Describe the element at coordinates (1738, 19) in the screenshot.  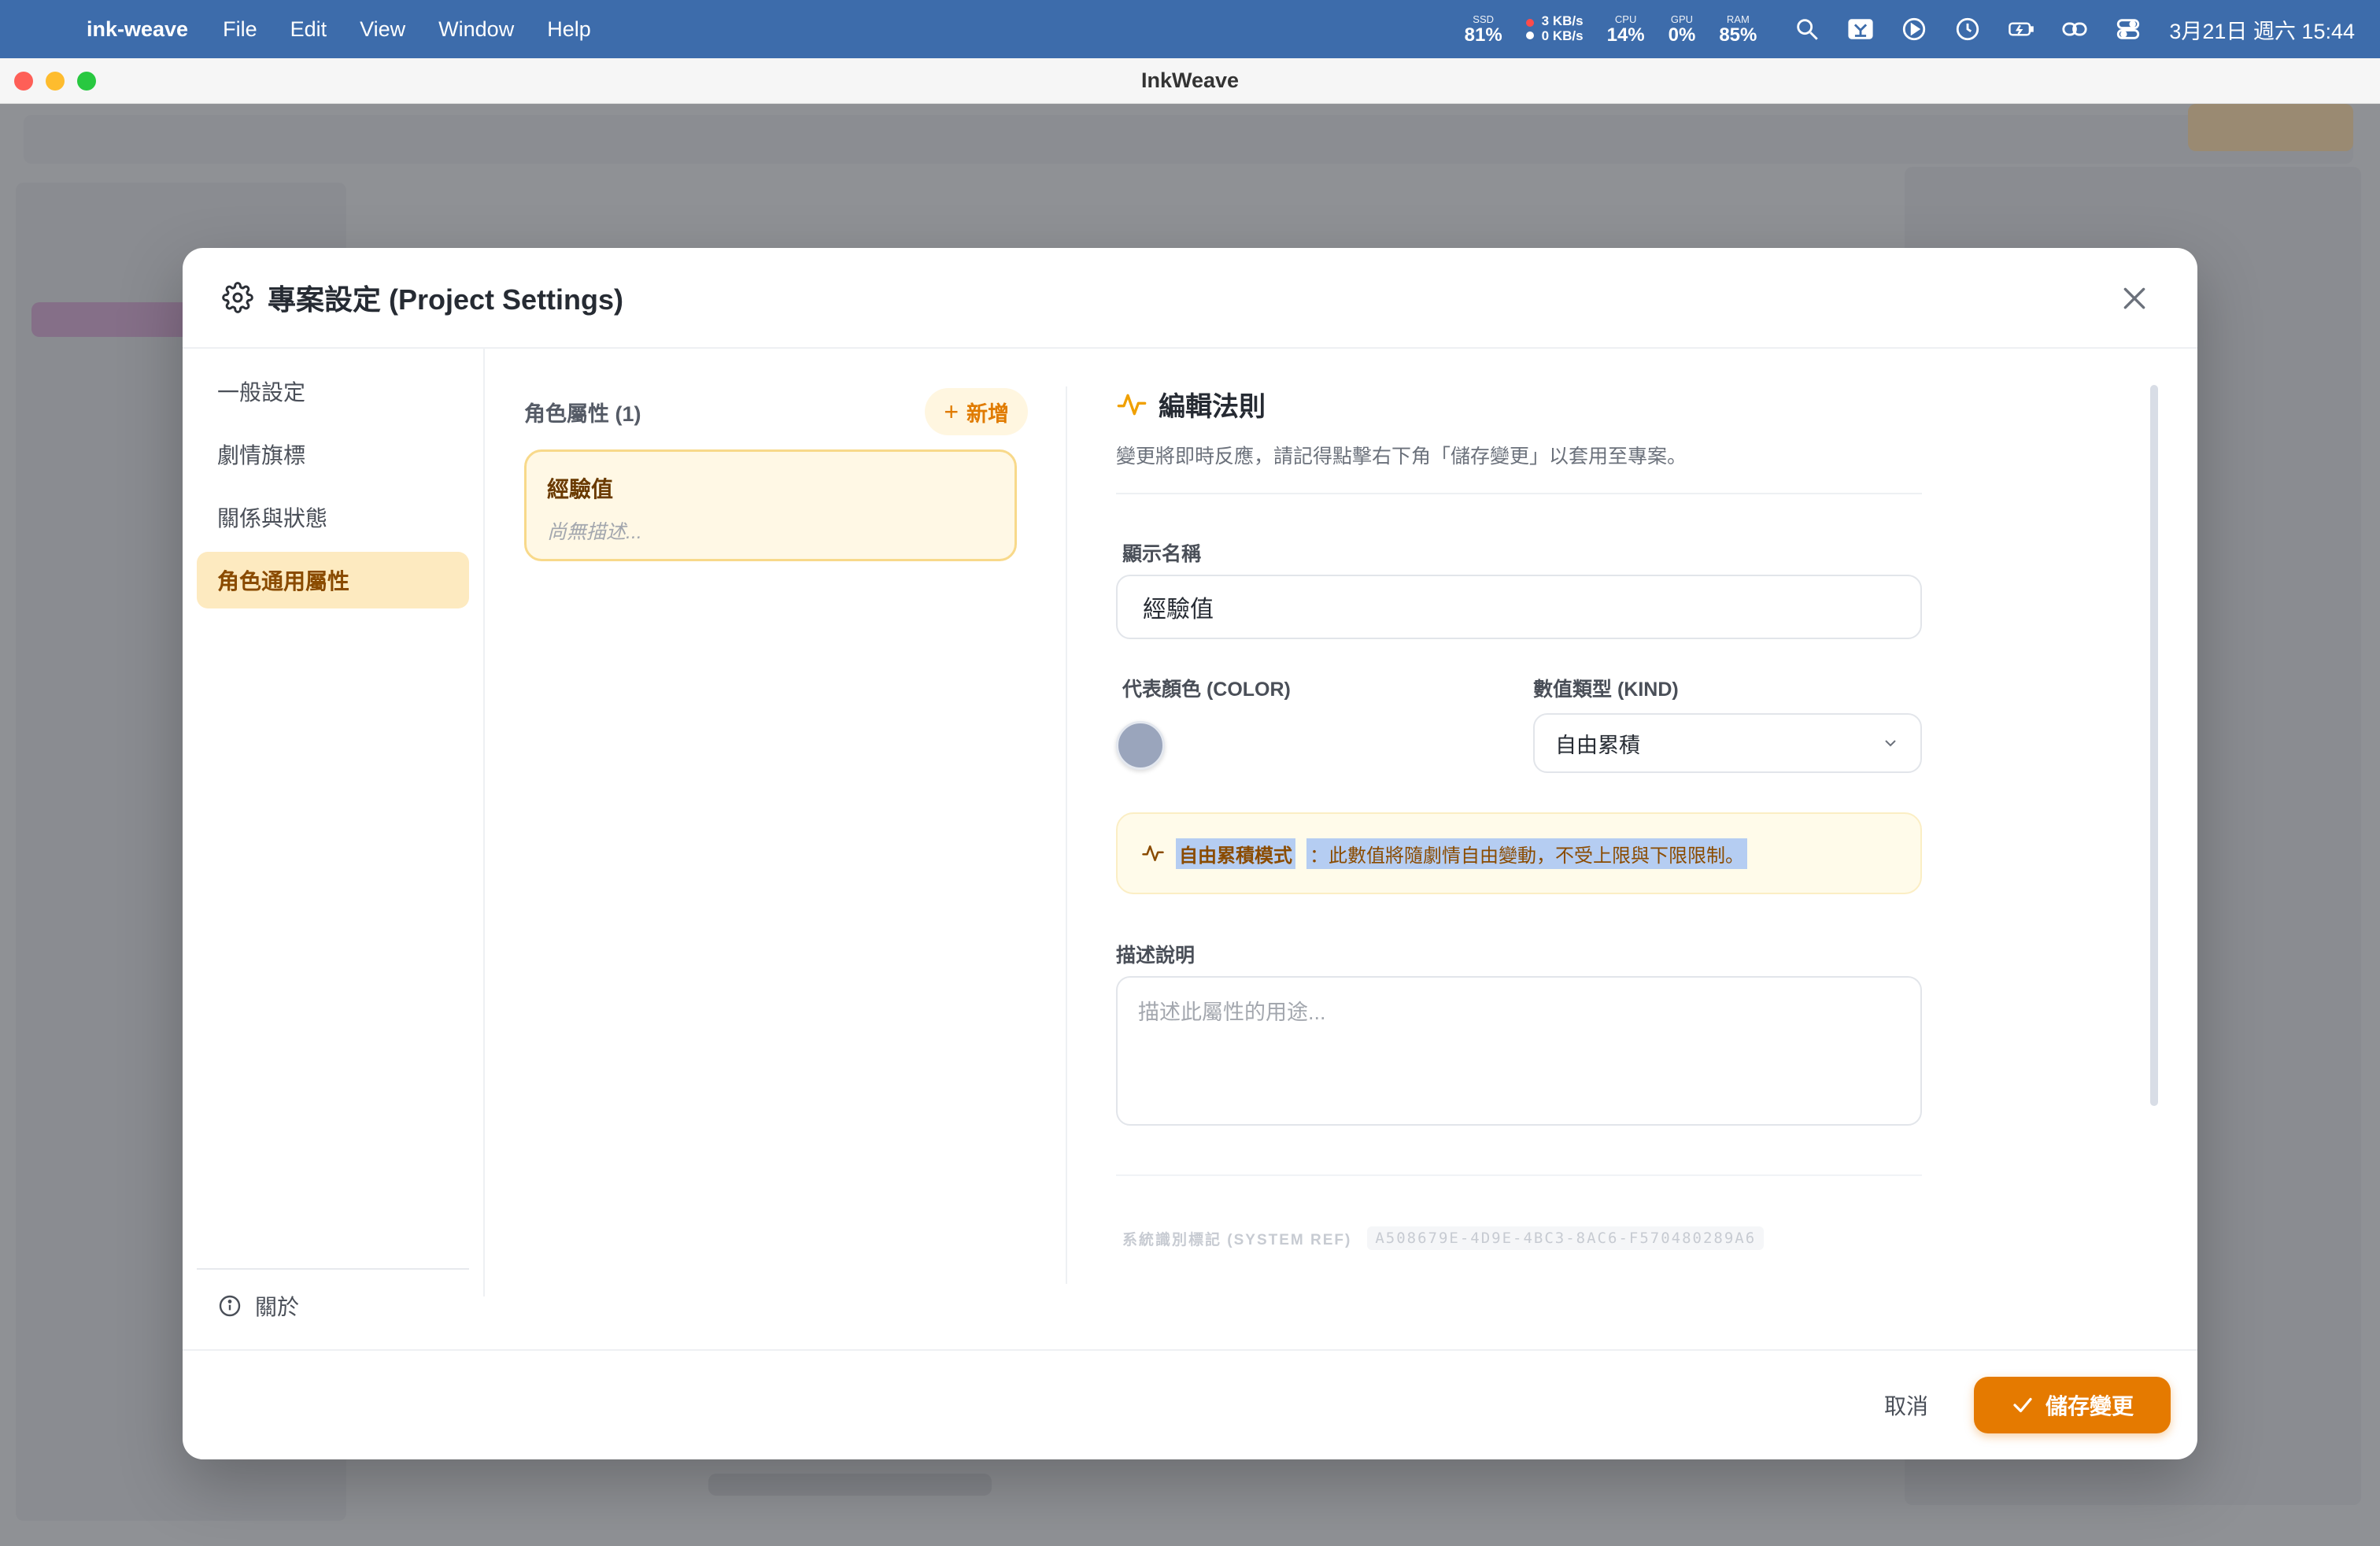
I see `ram-label: RAM` at that location.